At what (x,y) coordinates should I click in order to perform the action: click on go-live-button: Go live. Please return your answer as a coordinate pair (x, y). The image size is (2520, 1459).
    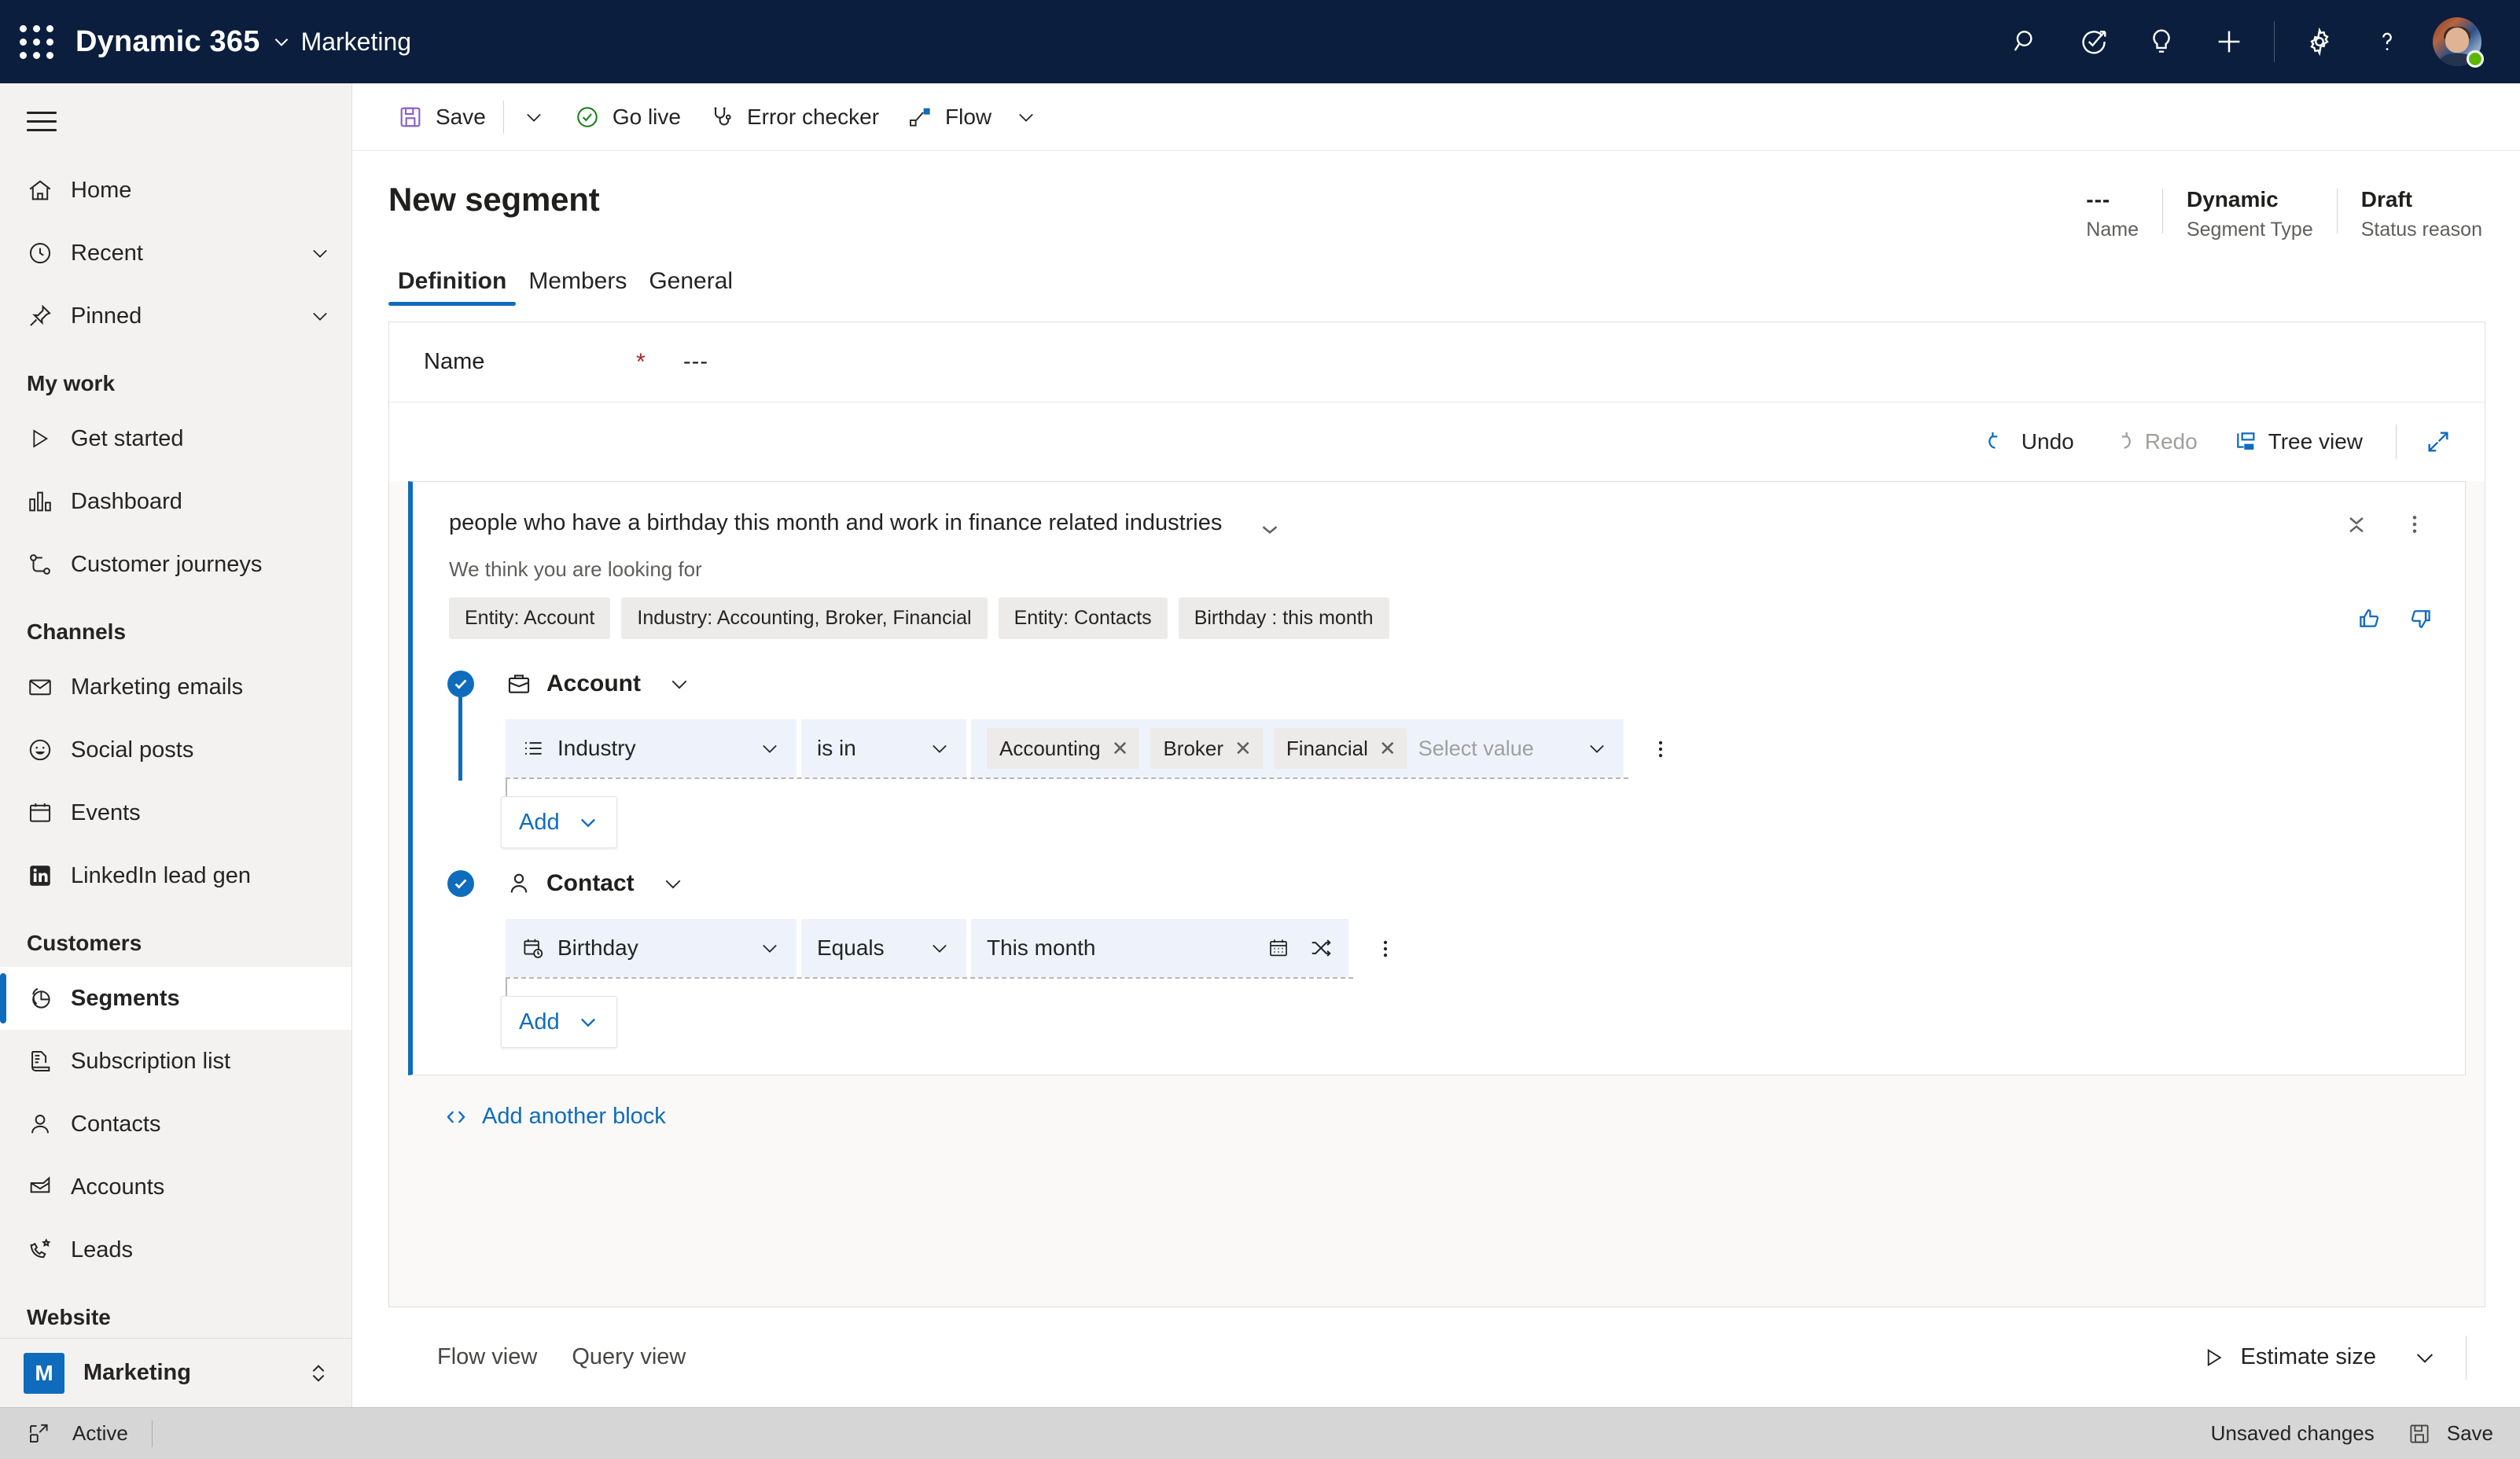
    Looking at the image, I should click on (628, 117).